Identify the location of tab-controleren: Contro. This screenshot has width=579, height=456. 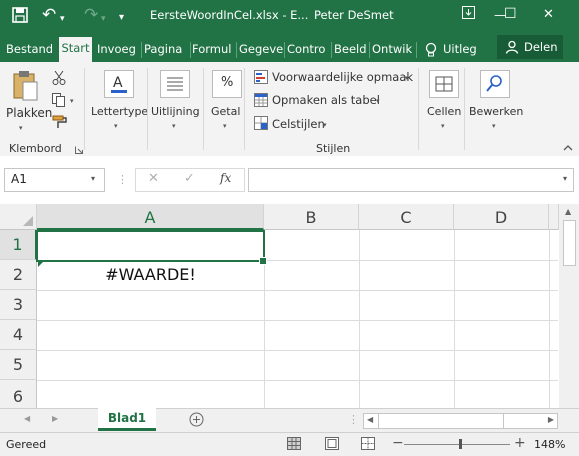
(308, 50).